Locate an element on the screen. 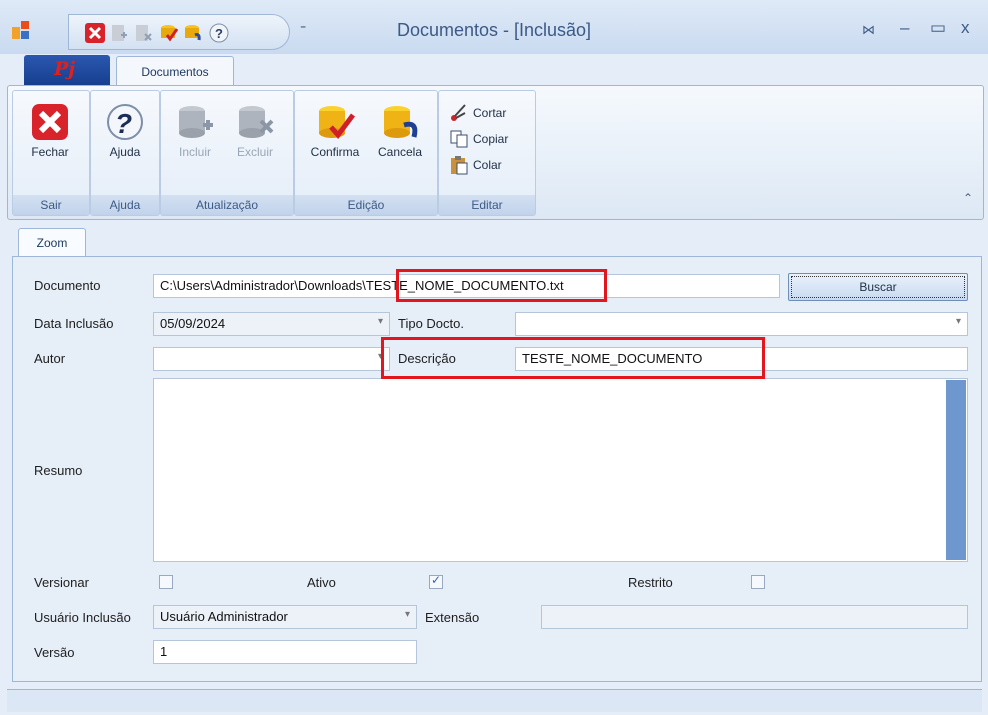 This screenshot has width=988, height=715. group-atualizacao: Incluir Excluir Atualização is located at coordinates (227, 153).